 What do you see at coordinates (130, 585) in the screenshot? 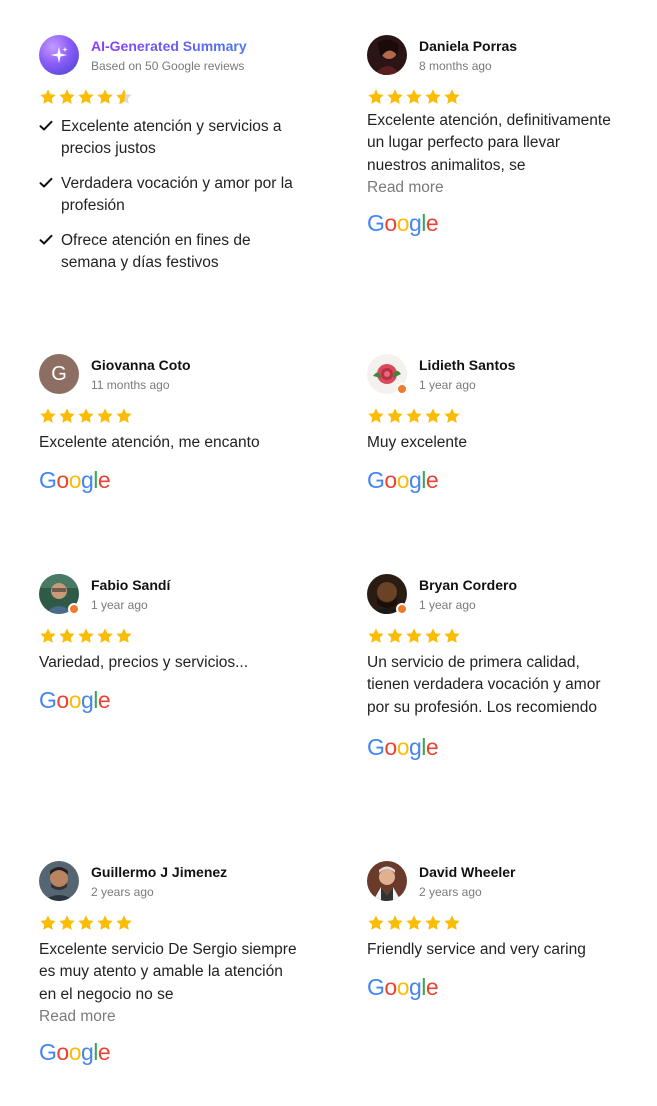
I see `reviewer-name: Fabio Sandí` at bounding box center [130, 585].